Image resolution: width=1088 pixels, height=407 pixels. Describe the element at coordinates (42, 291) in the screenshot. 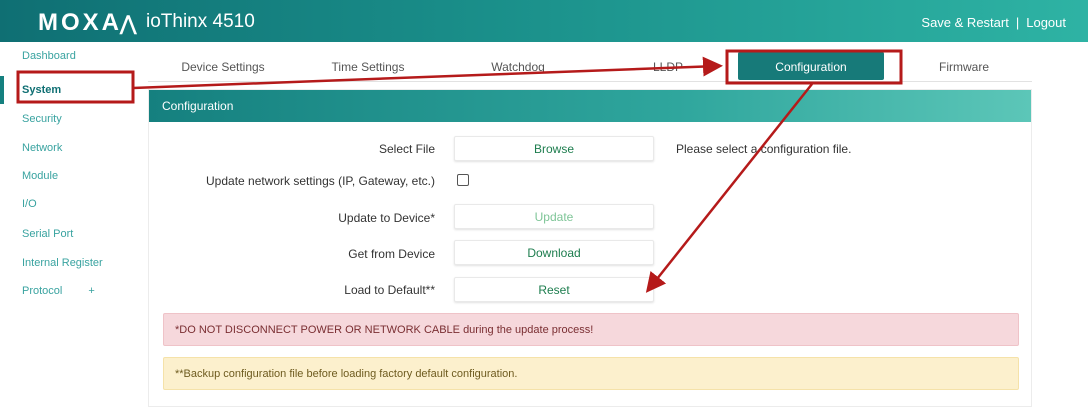

I see `sidebar-item-label: Protocol` at that location.